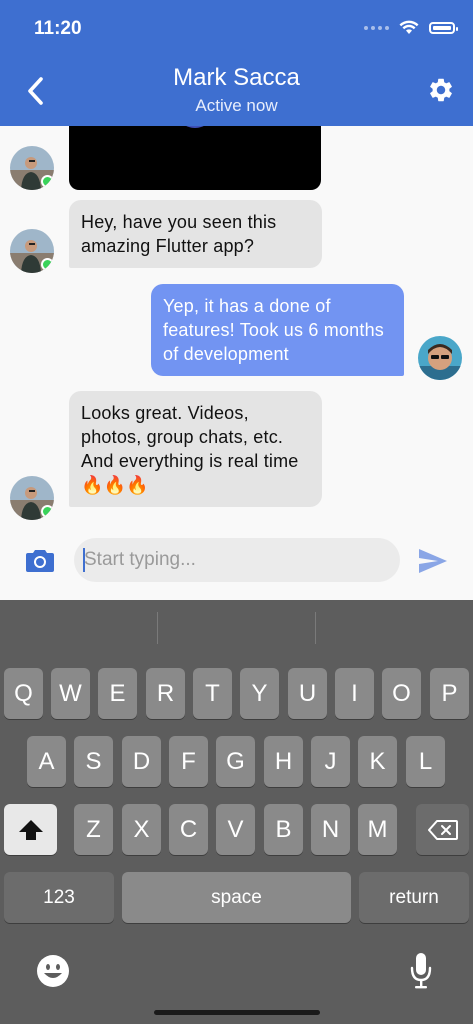 The height and width of the screenshot is (1024, 473). What do you see at coordinates (283, 829) in the screenshot?
I see `key-b: B` at bounding box center [283, 829].